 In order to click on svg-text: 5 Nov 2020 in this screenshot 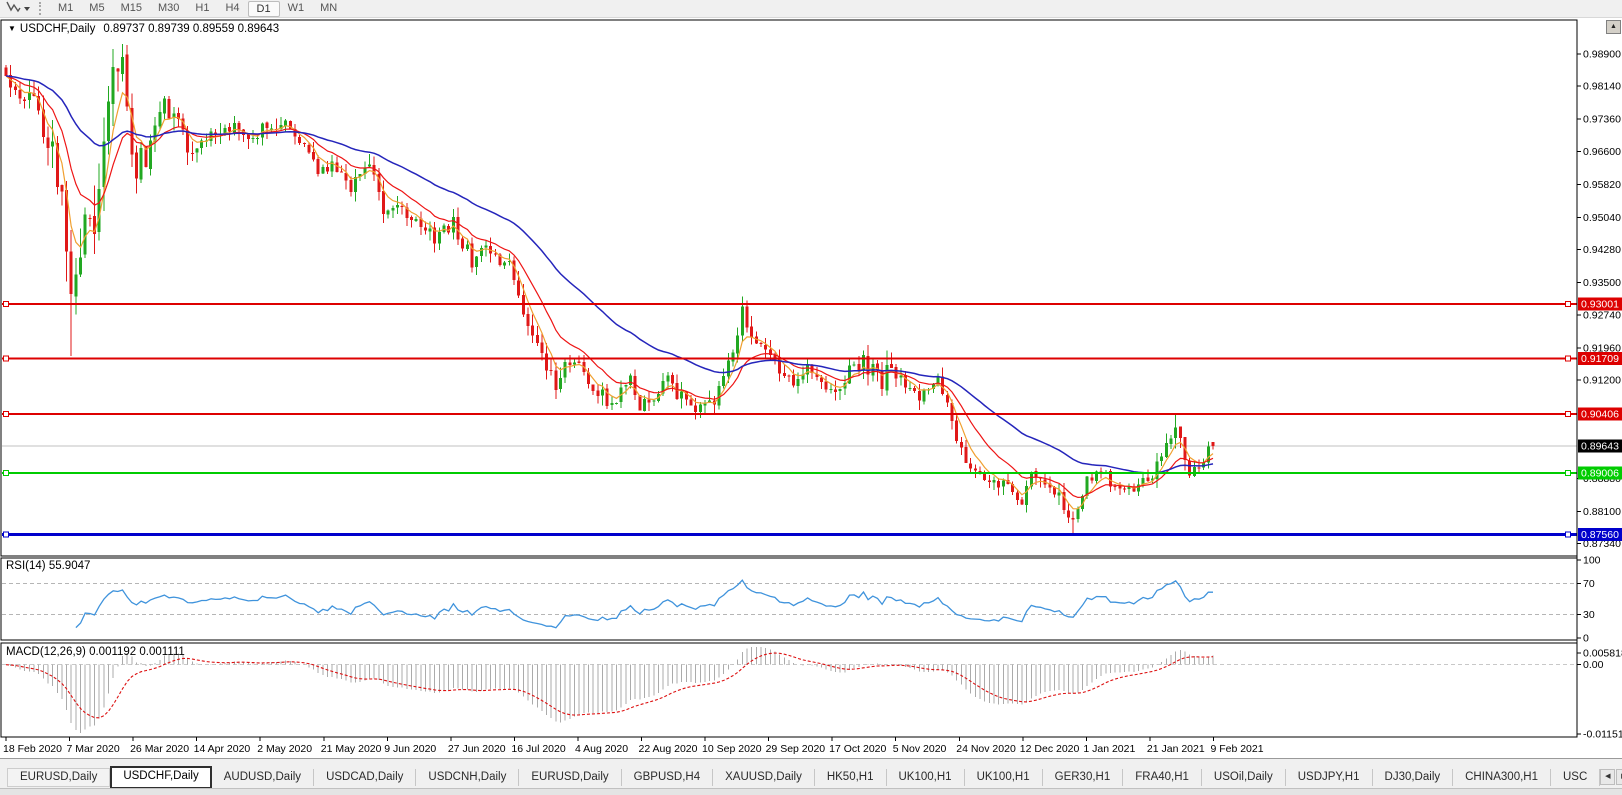, I will do `click(920, 749)`.